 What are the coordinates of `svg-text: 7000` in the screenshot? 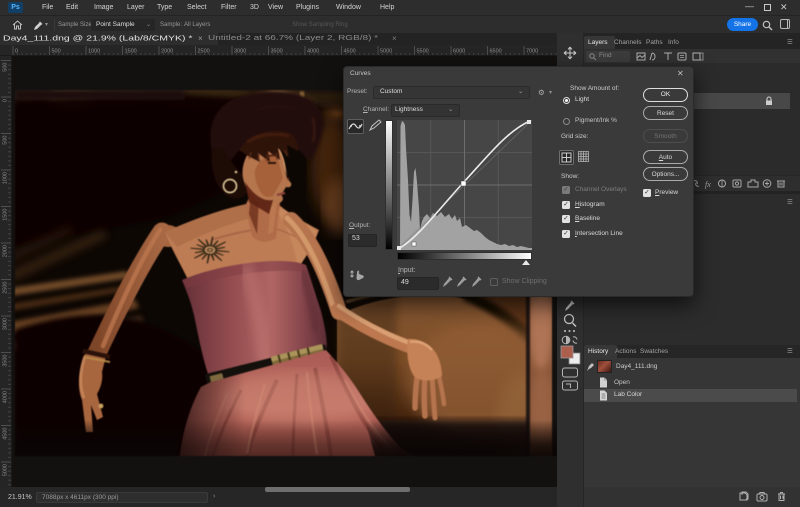 It's located at (532, 52).